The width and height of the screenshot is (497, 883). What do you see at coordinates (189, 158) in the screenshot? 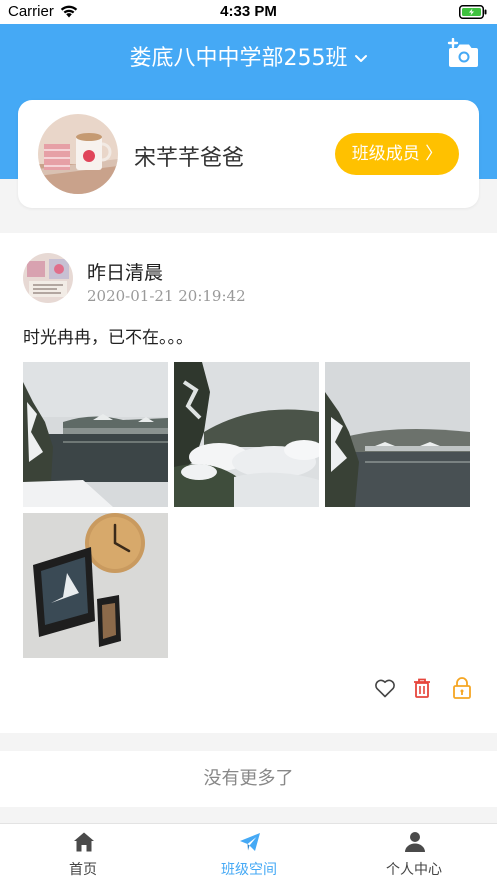
I see `profile-name: 宋芊芊爸爸` at bounding box center [189, 158].